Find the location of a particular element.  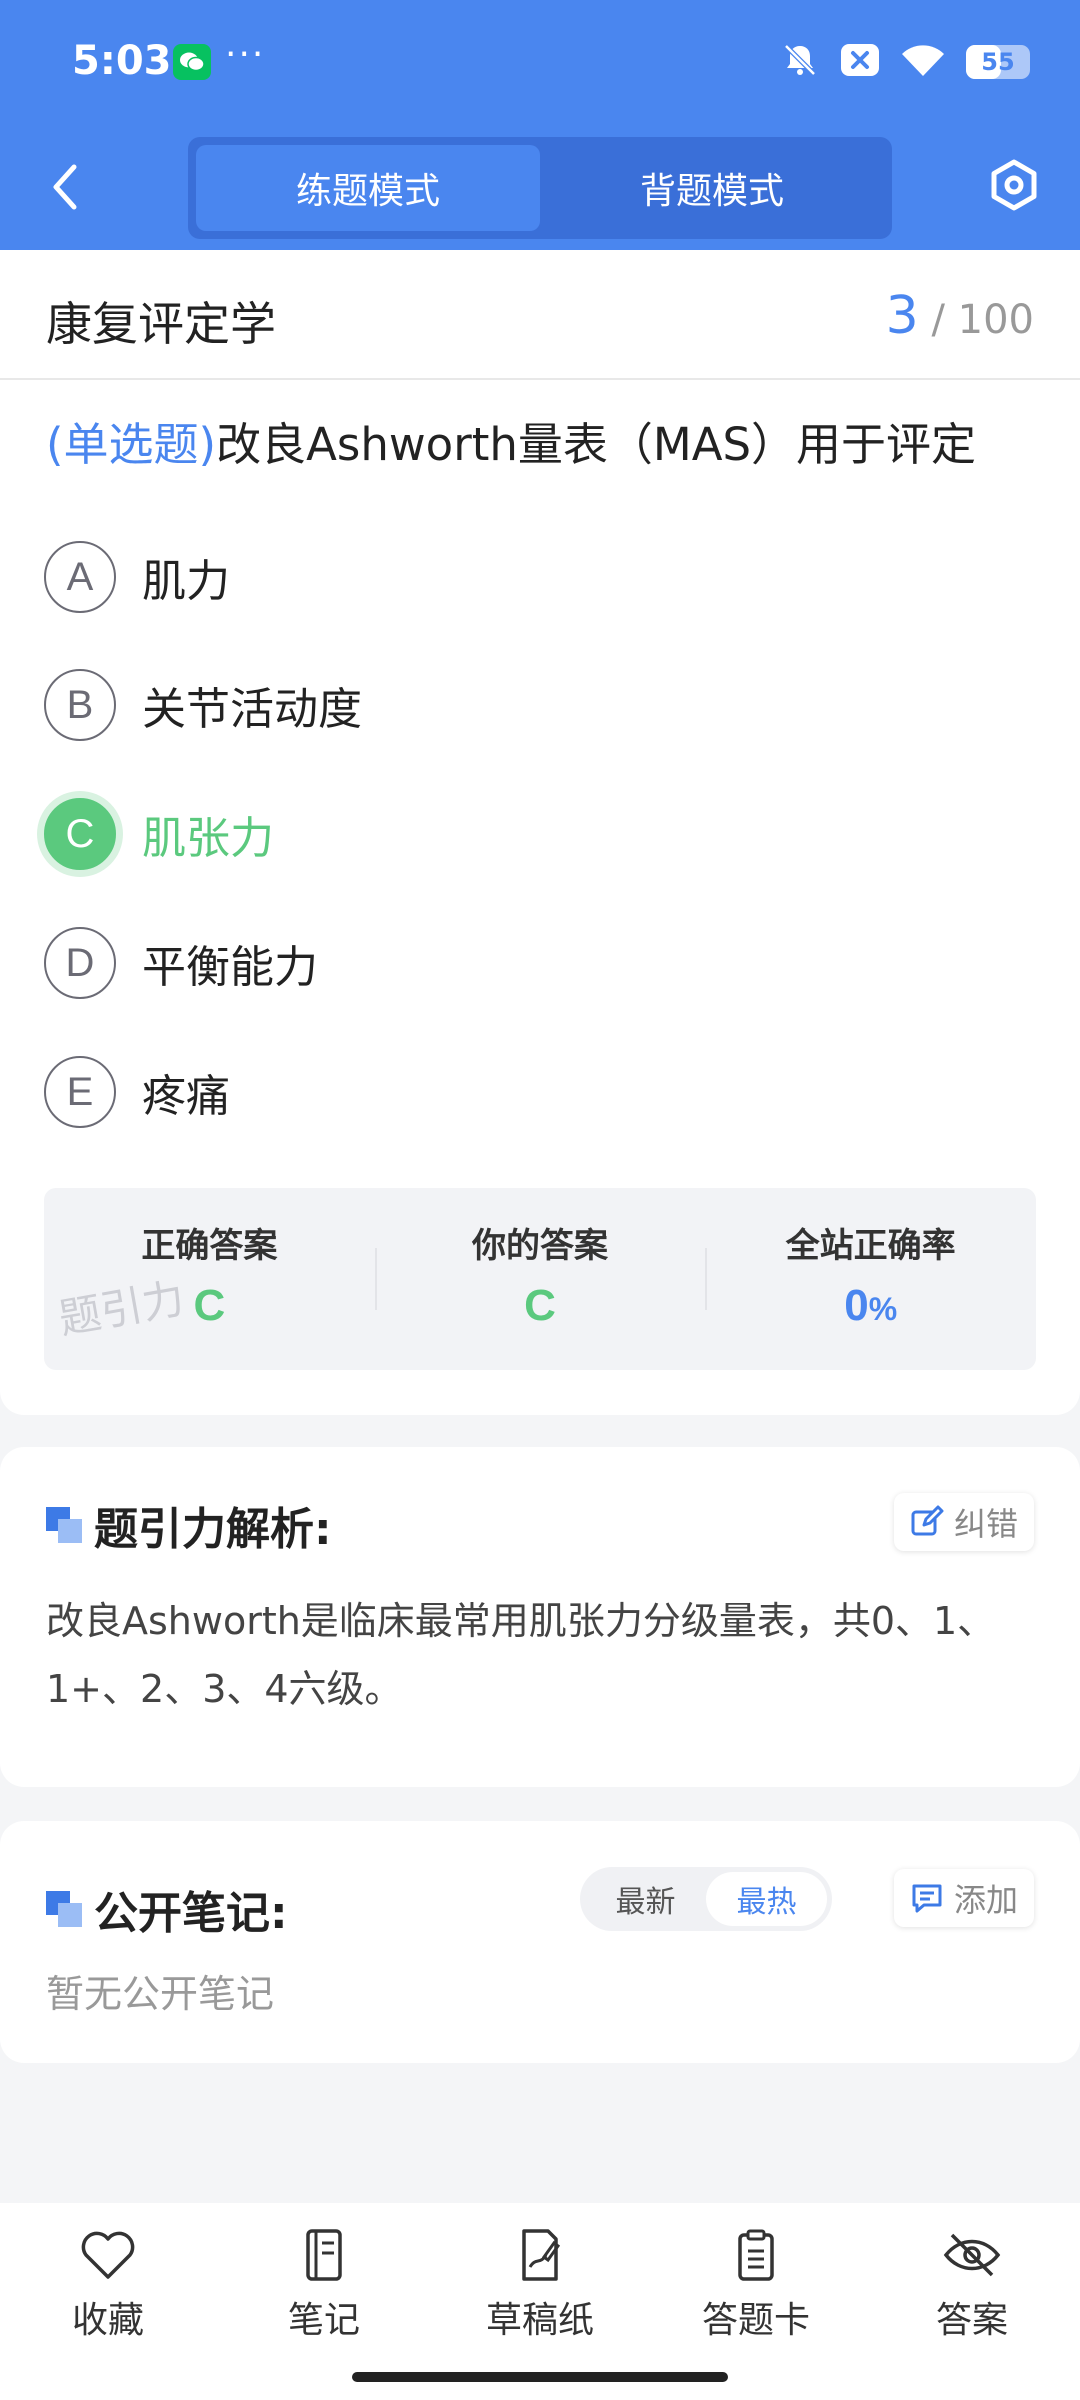

public-notes-card: 公开笔记: 最新 最热 添加 暂无公开笔记 is located at coordinates (540, 1942).